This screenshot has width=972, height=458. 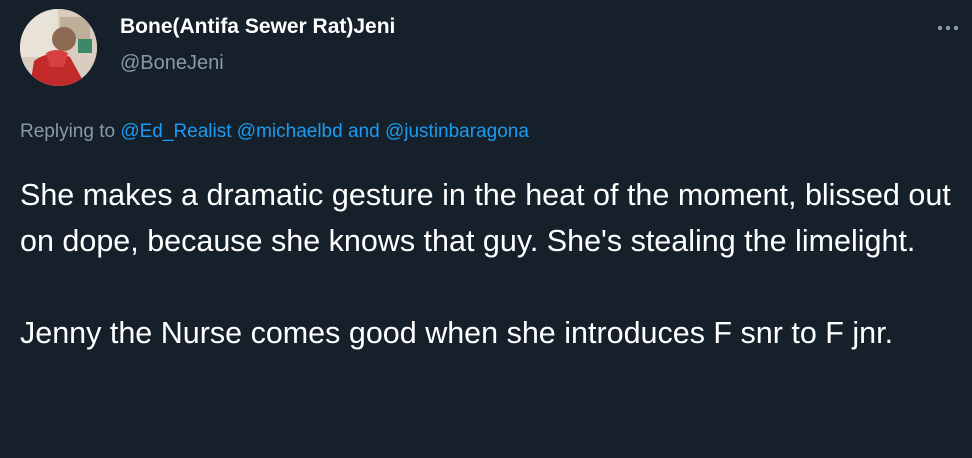 I want to click on mention-link: @justinbaragona, so click(x=457, y=131).